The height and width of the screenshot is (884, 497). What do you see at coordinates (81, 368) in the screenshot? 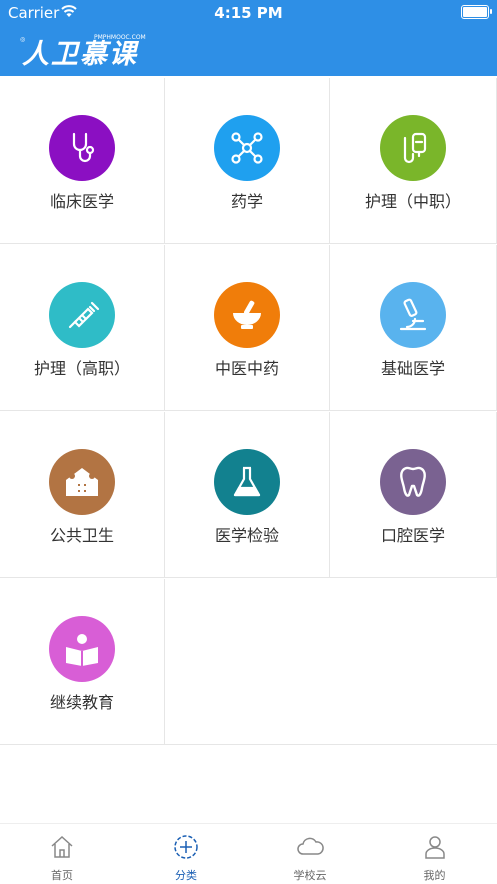
I see `category-label: 护理（高职）` at bounding box center [81, 368].